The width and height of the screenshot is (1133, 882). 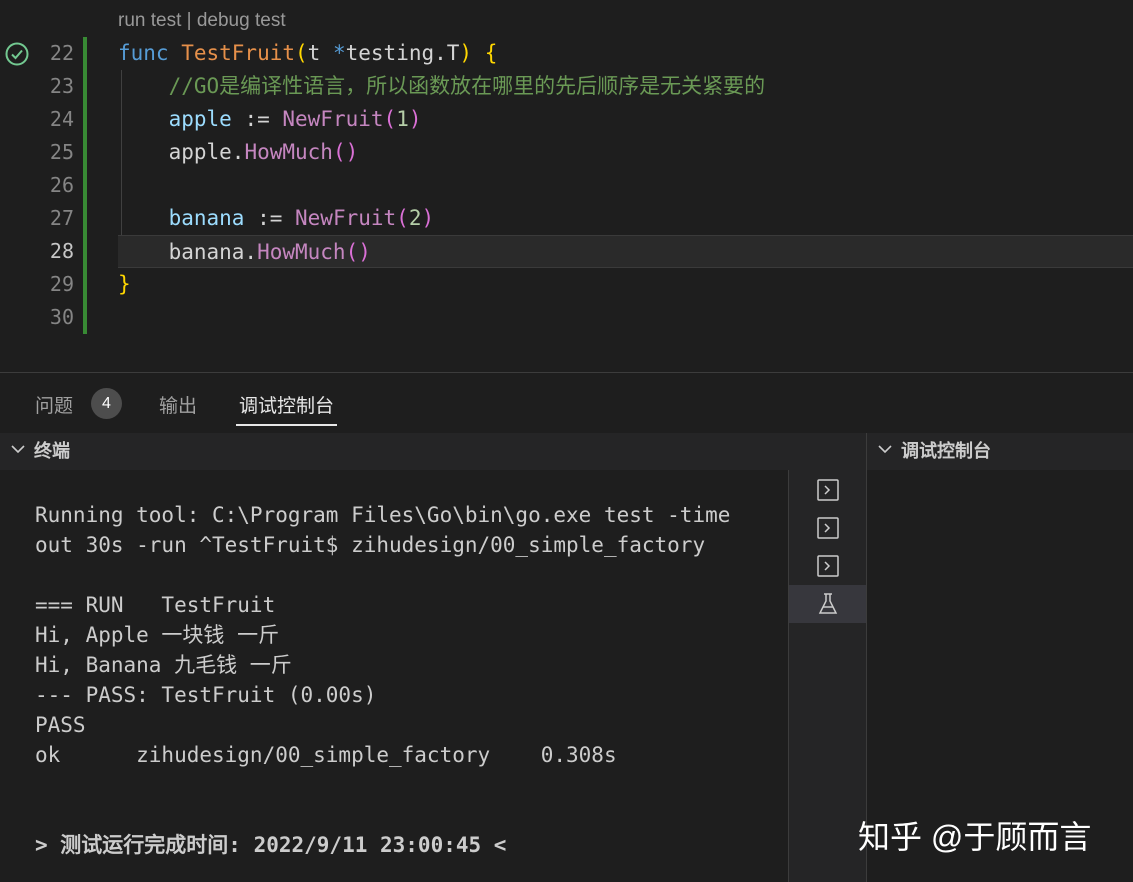 What do you see at coordinates (157, 635) in the screenshot?
I see `terminal-line: Hi, Apple 一块钱 一斤` at bounding box center [157, 635].